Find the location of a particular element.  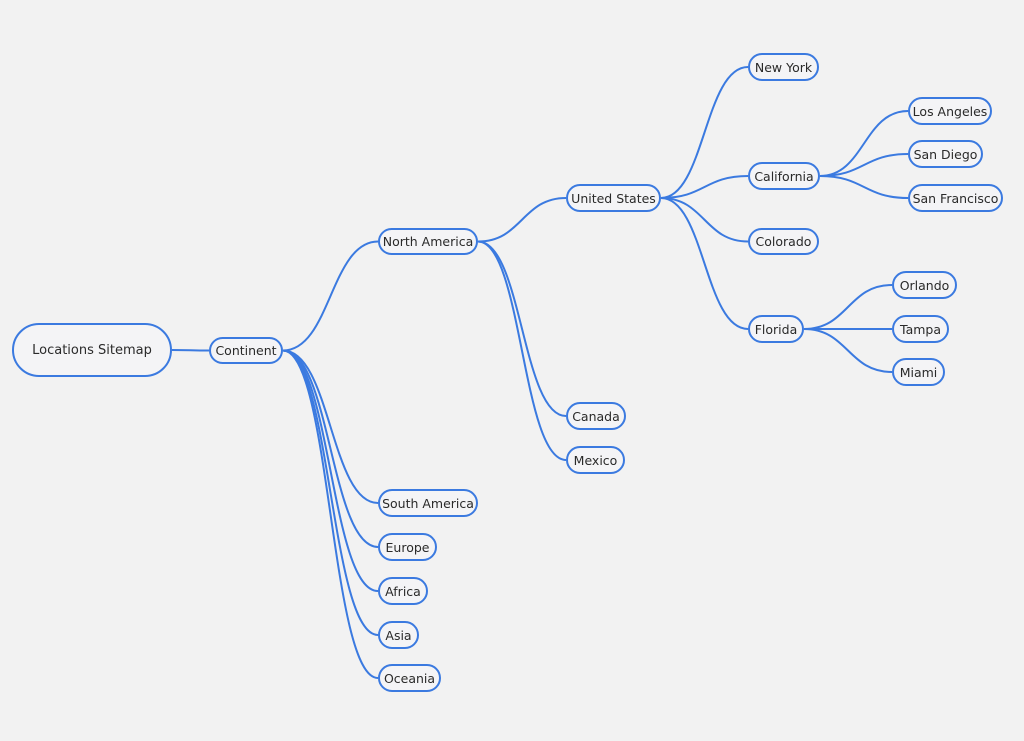

node-united-states: United States is located at coordinates (613, 198).